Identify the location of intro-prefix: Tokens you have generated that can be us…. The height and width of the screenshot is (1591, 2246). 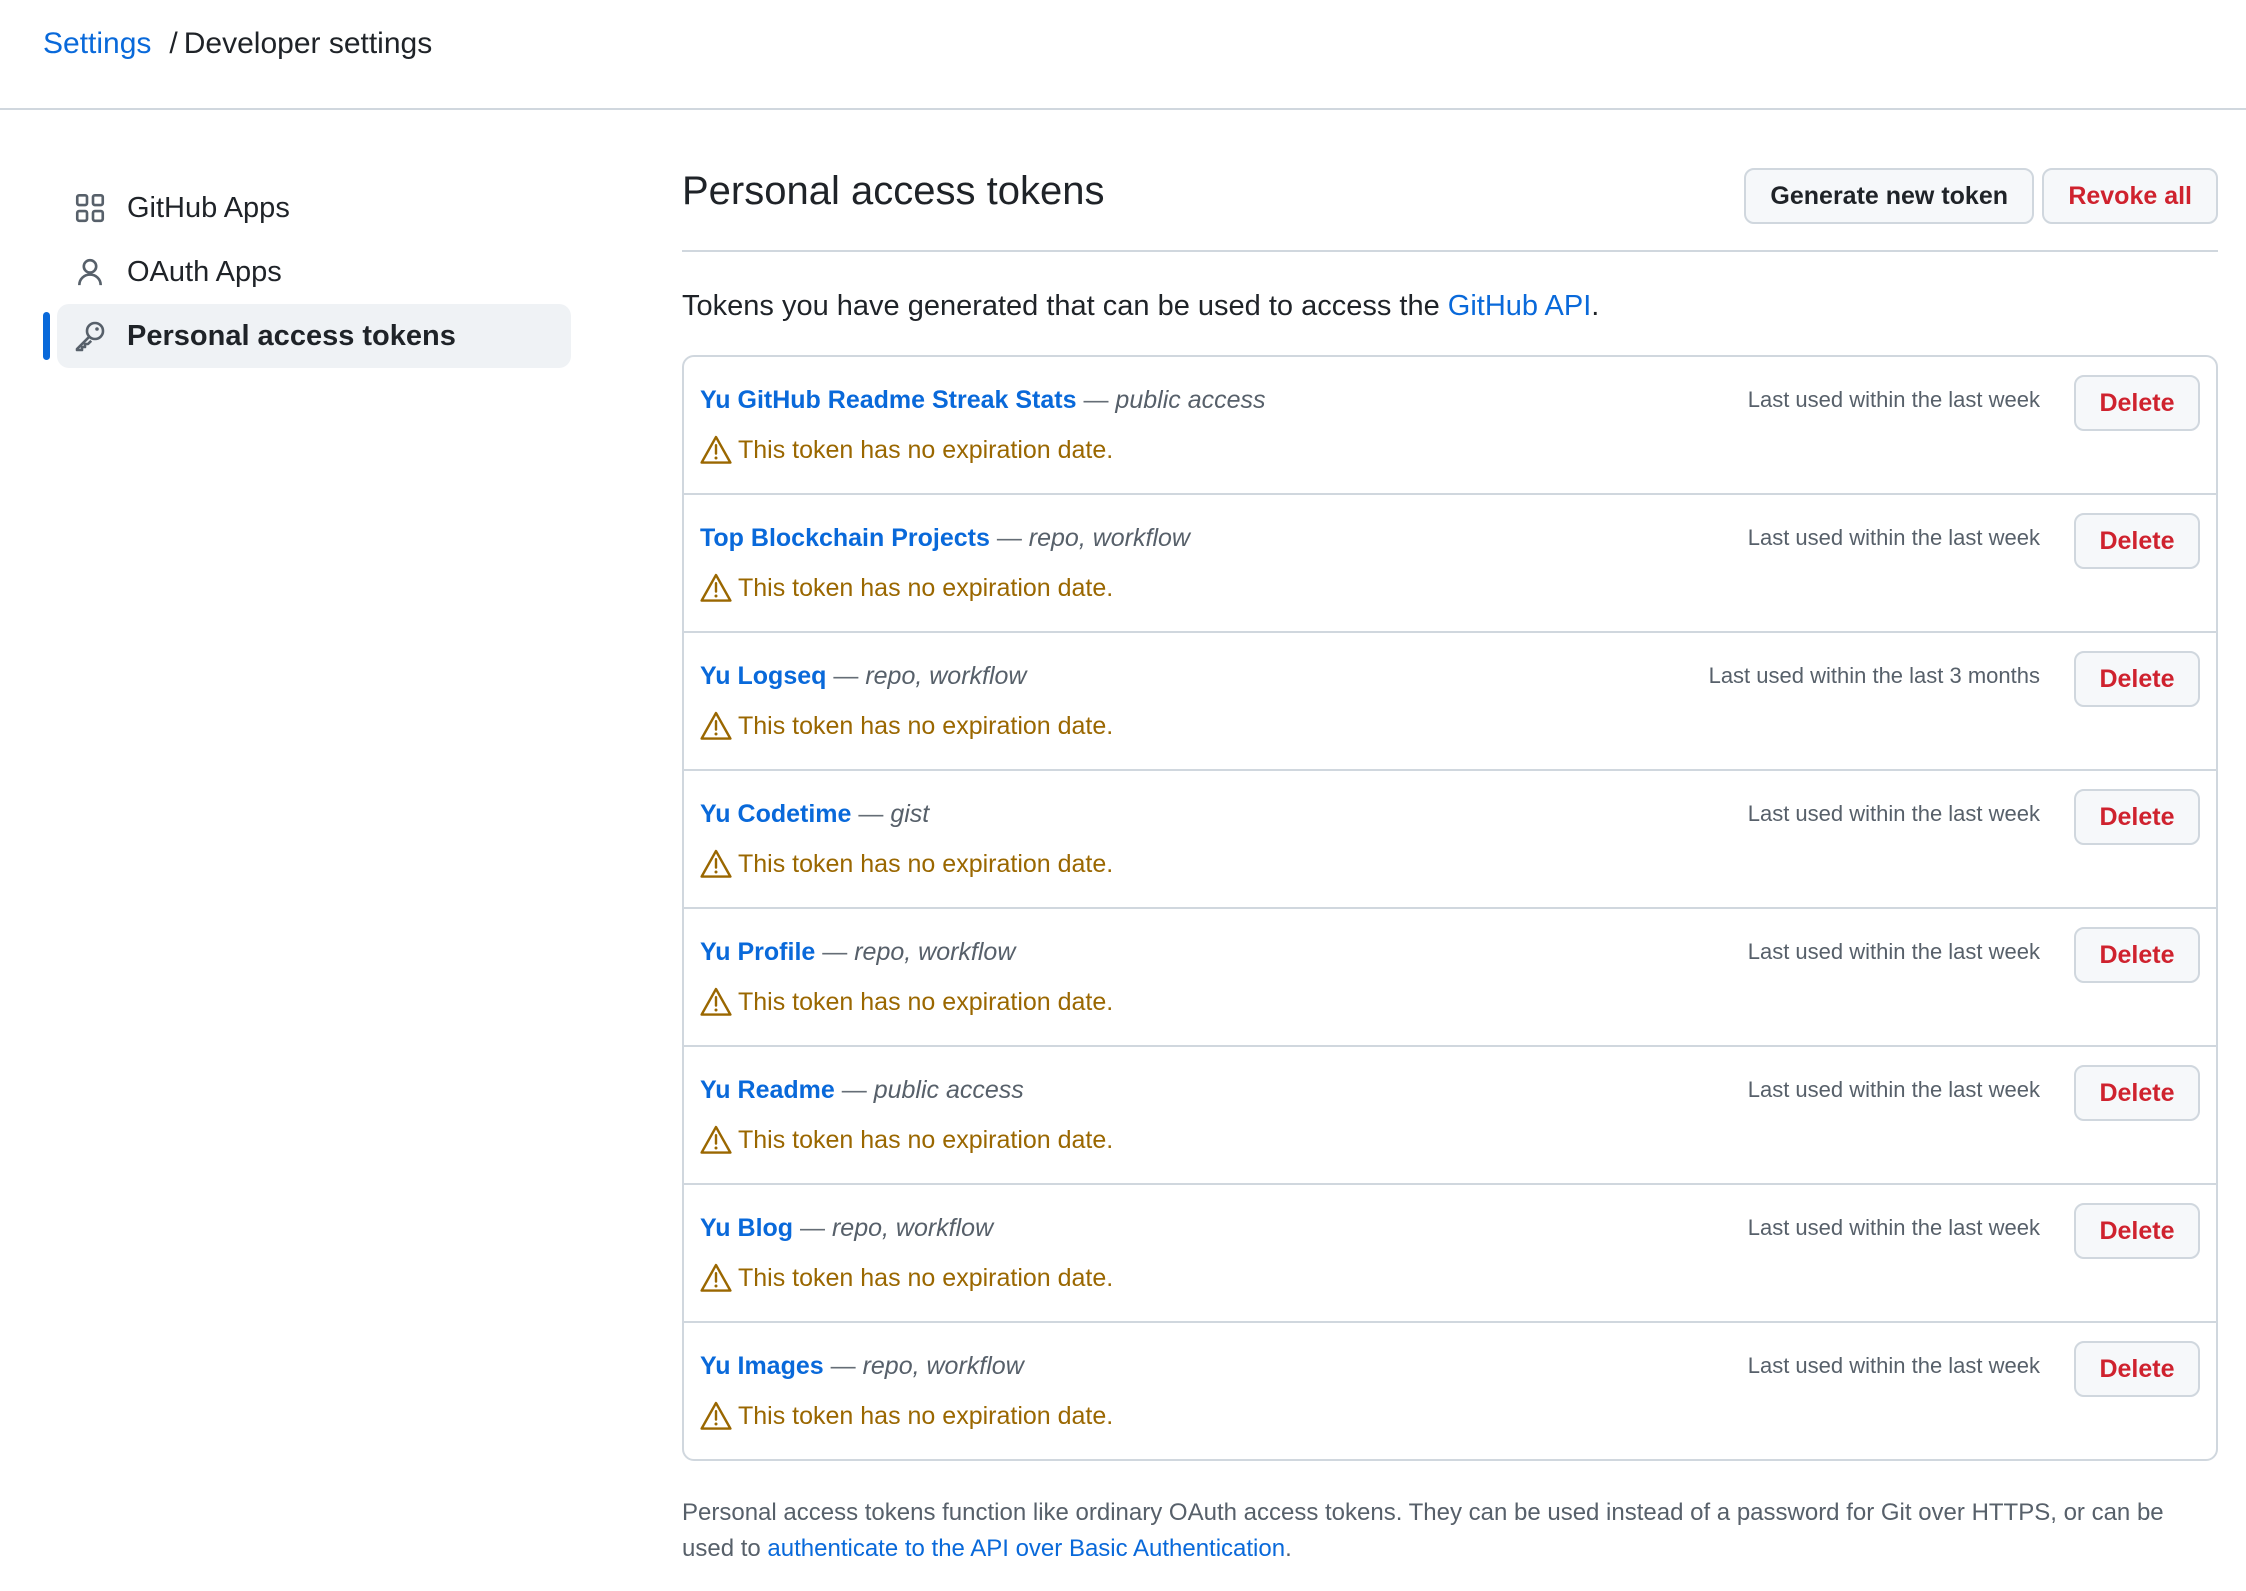
(1065, 306).